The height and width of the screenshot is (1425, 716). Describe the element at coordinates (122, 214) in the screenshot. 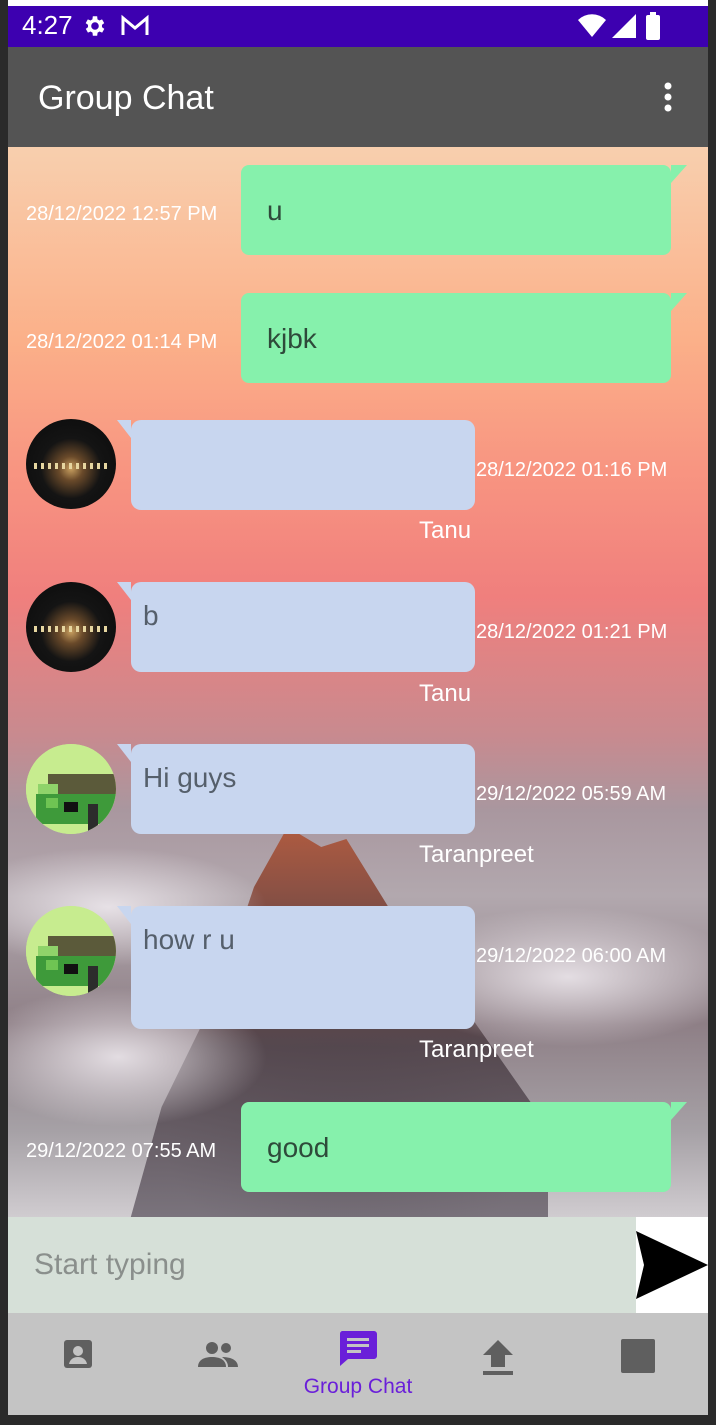

I see `message-timestamp: 28/12/2022 12:57 PM` at that location.